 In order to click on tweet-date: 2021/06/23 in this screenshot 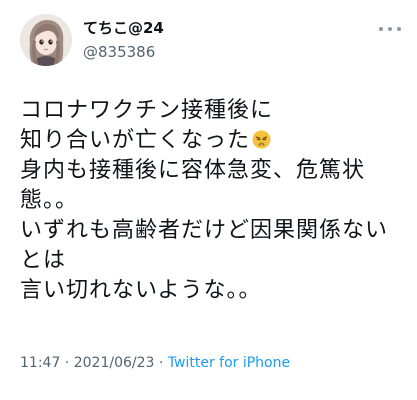, I will do `click(114, 363)`.